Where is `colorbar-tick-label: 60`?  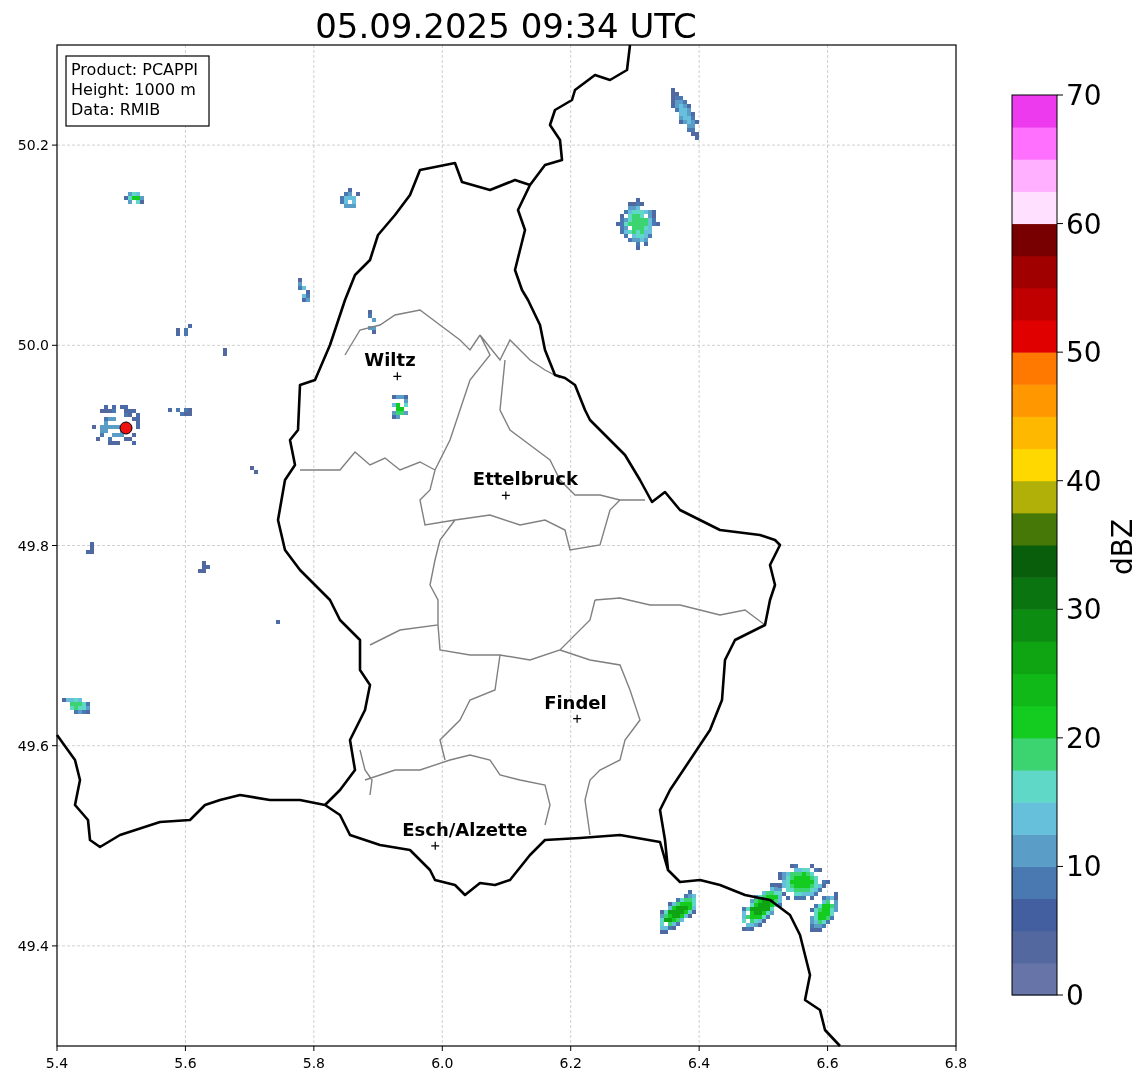
colorbar-tick-label: 60 is located at coordinates (1084, 224).